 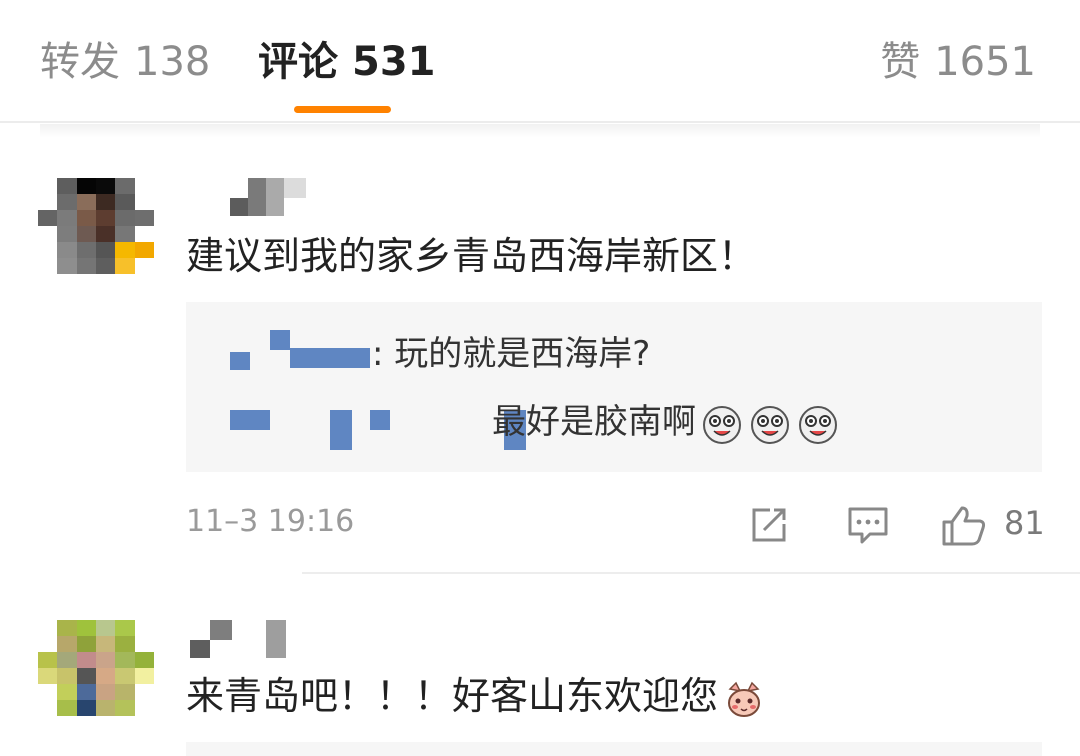 What do you see at coordinates (125, 62) in the screenshot?
I see `tab-repost: 转发 138` at bounding box center [125, 62].